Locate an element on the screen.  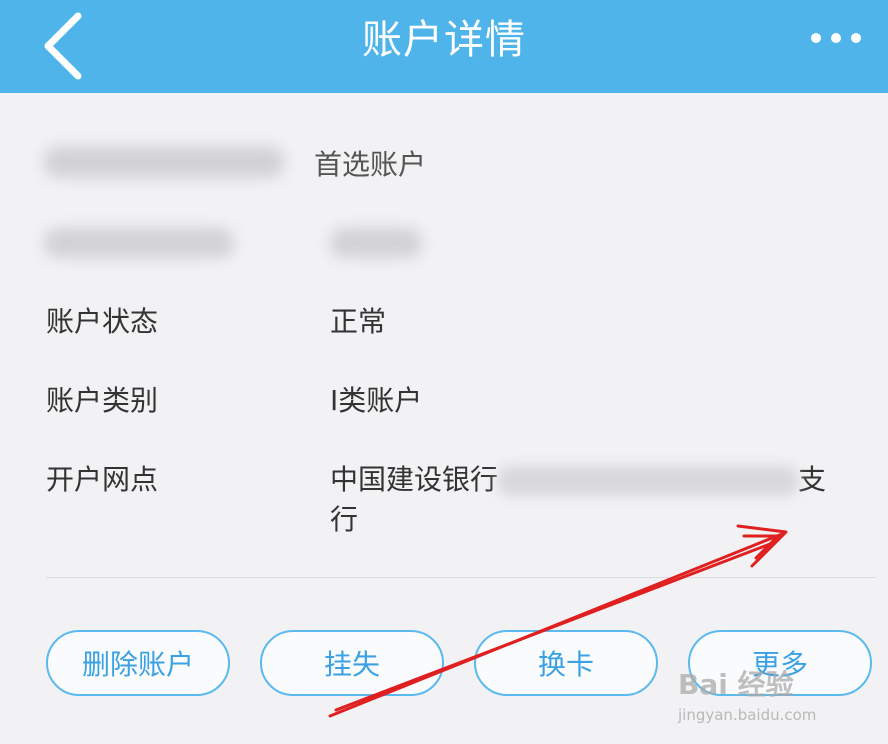
branch-name-redacted is located at coordinates (648, 481).